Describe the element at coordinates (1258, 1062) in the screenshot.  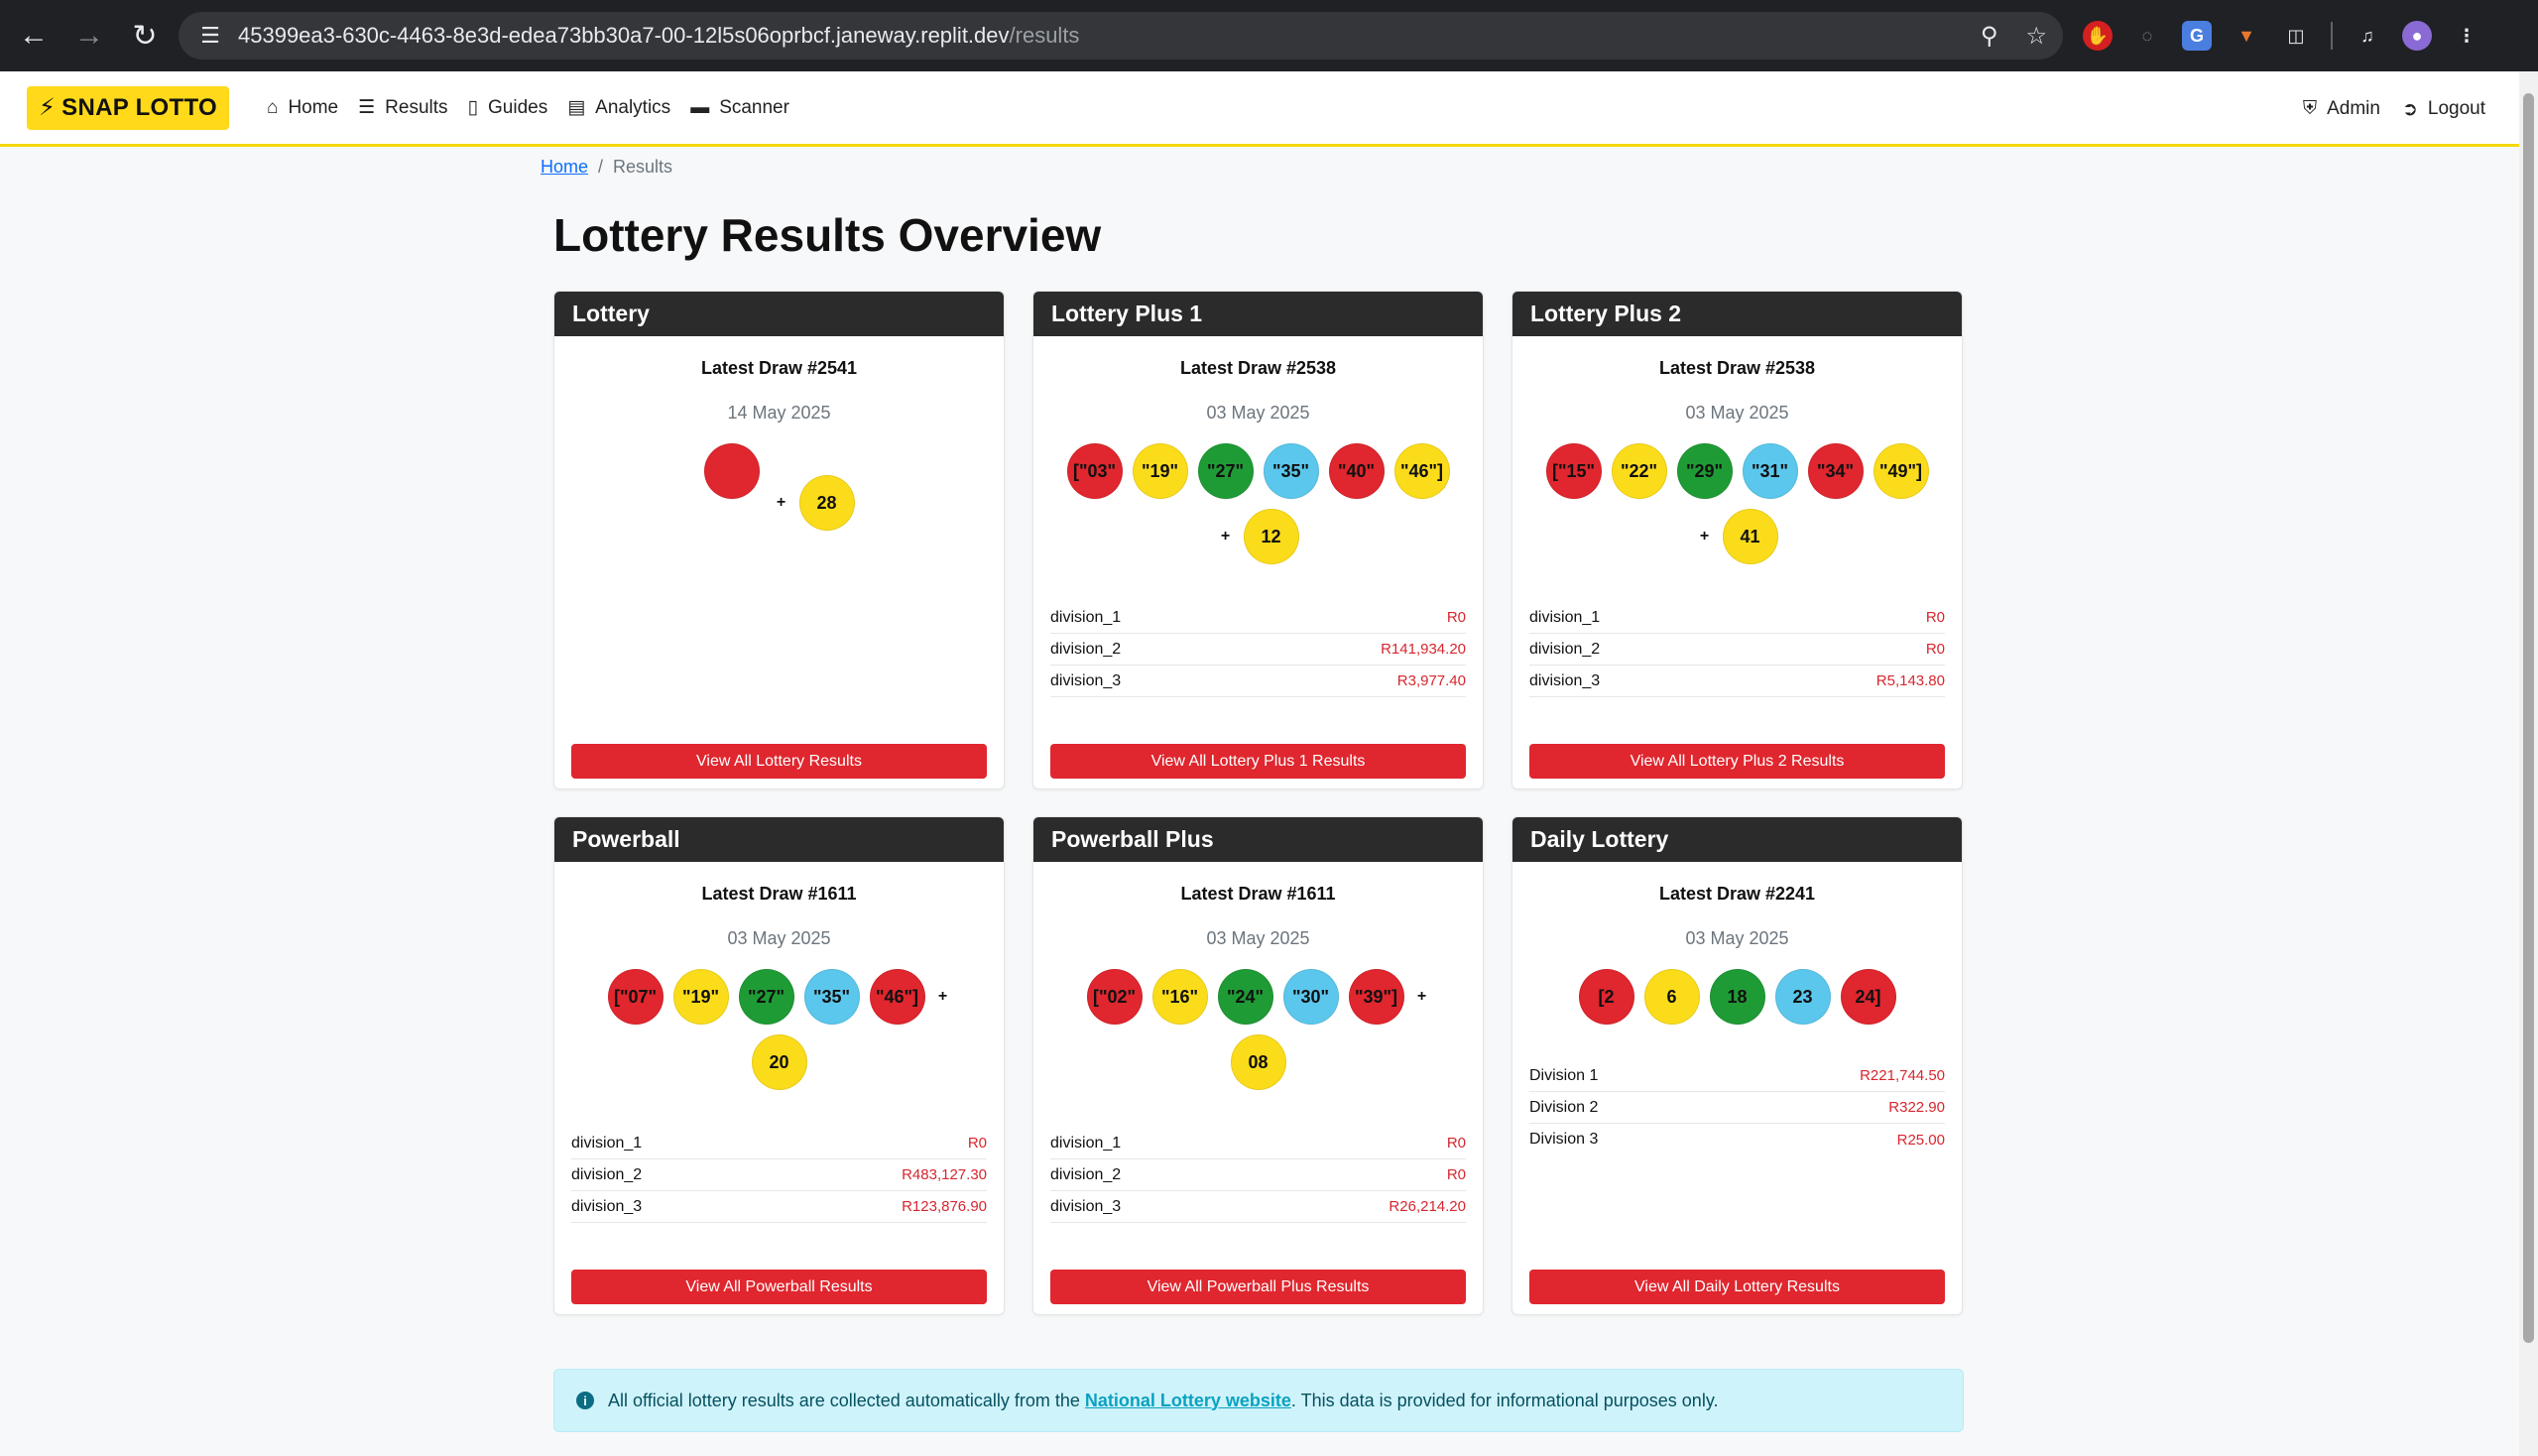
I see `powerball: 08` at that location.